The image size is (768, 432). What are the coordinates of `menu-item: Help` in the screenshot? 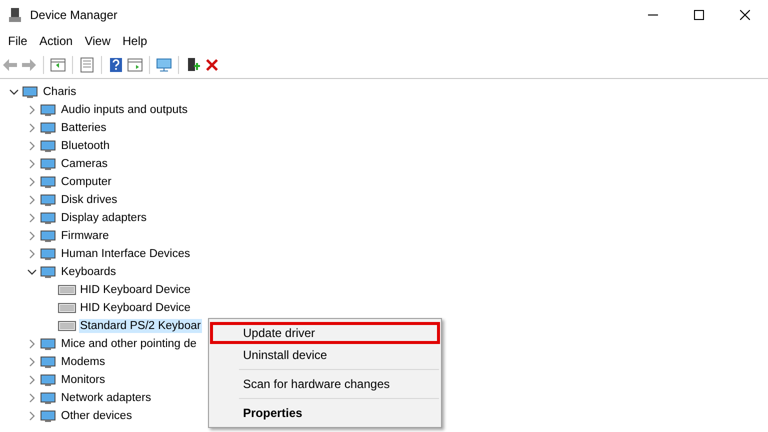 It's located at (135, 41).